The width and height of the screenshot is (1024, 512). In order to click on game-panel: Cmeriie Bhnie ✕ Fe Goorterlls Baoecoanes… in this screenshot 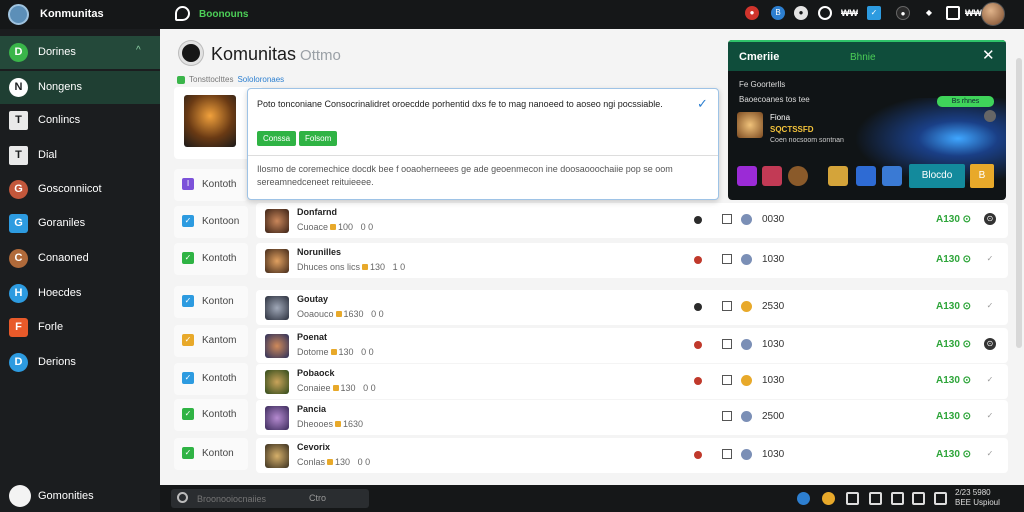, I will do `click(867, 120)`.